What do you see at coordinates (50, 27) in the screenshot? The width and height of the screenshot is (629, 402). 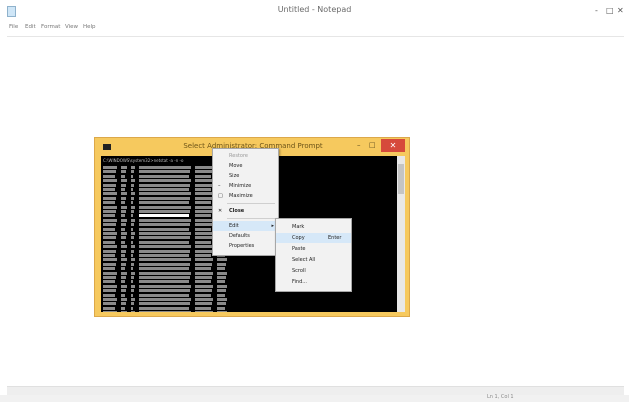 I see `menu-format: Format` at bounding box center [50, 27].